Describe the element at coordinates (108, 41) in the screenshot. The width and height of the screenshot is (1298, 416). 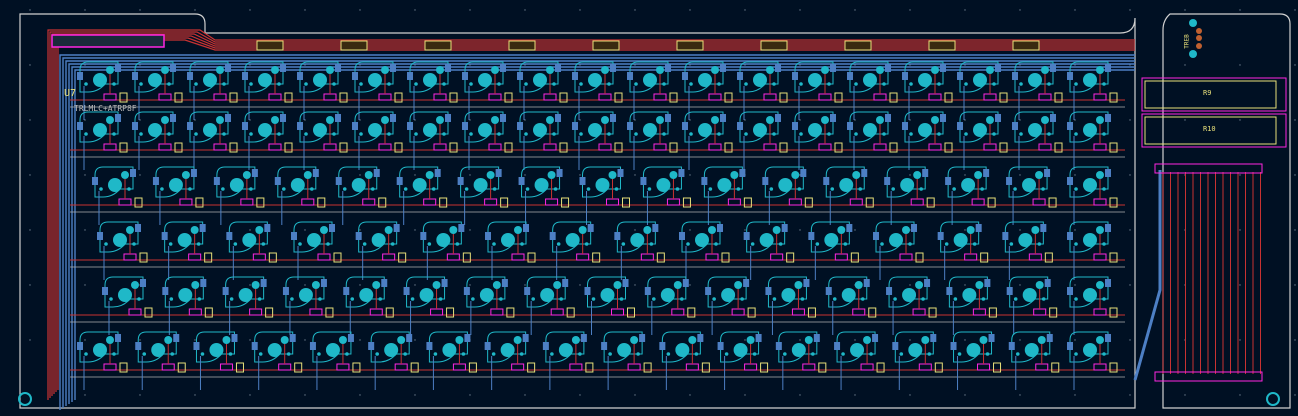
I see `mcu-footprint` at that location.